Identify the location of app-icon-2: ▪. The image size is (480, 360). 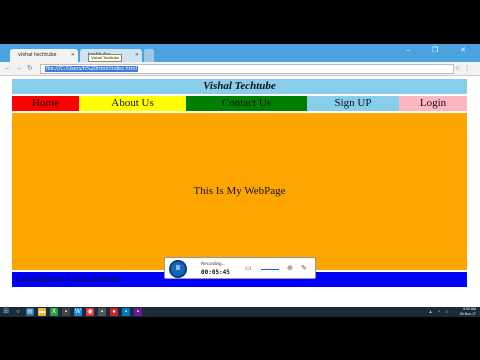
(102, 312).